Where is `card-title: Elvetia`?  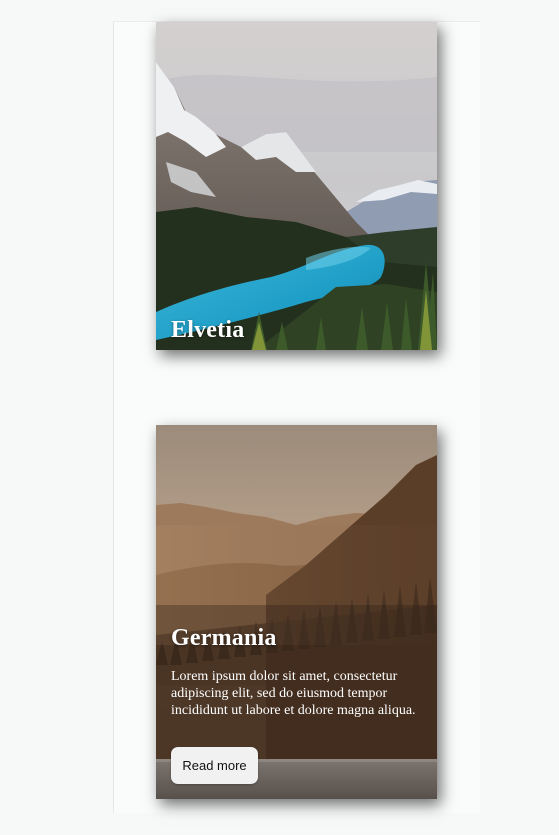 card-title: Elvetia is located at coordinates (208, 330).